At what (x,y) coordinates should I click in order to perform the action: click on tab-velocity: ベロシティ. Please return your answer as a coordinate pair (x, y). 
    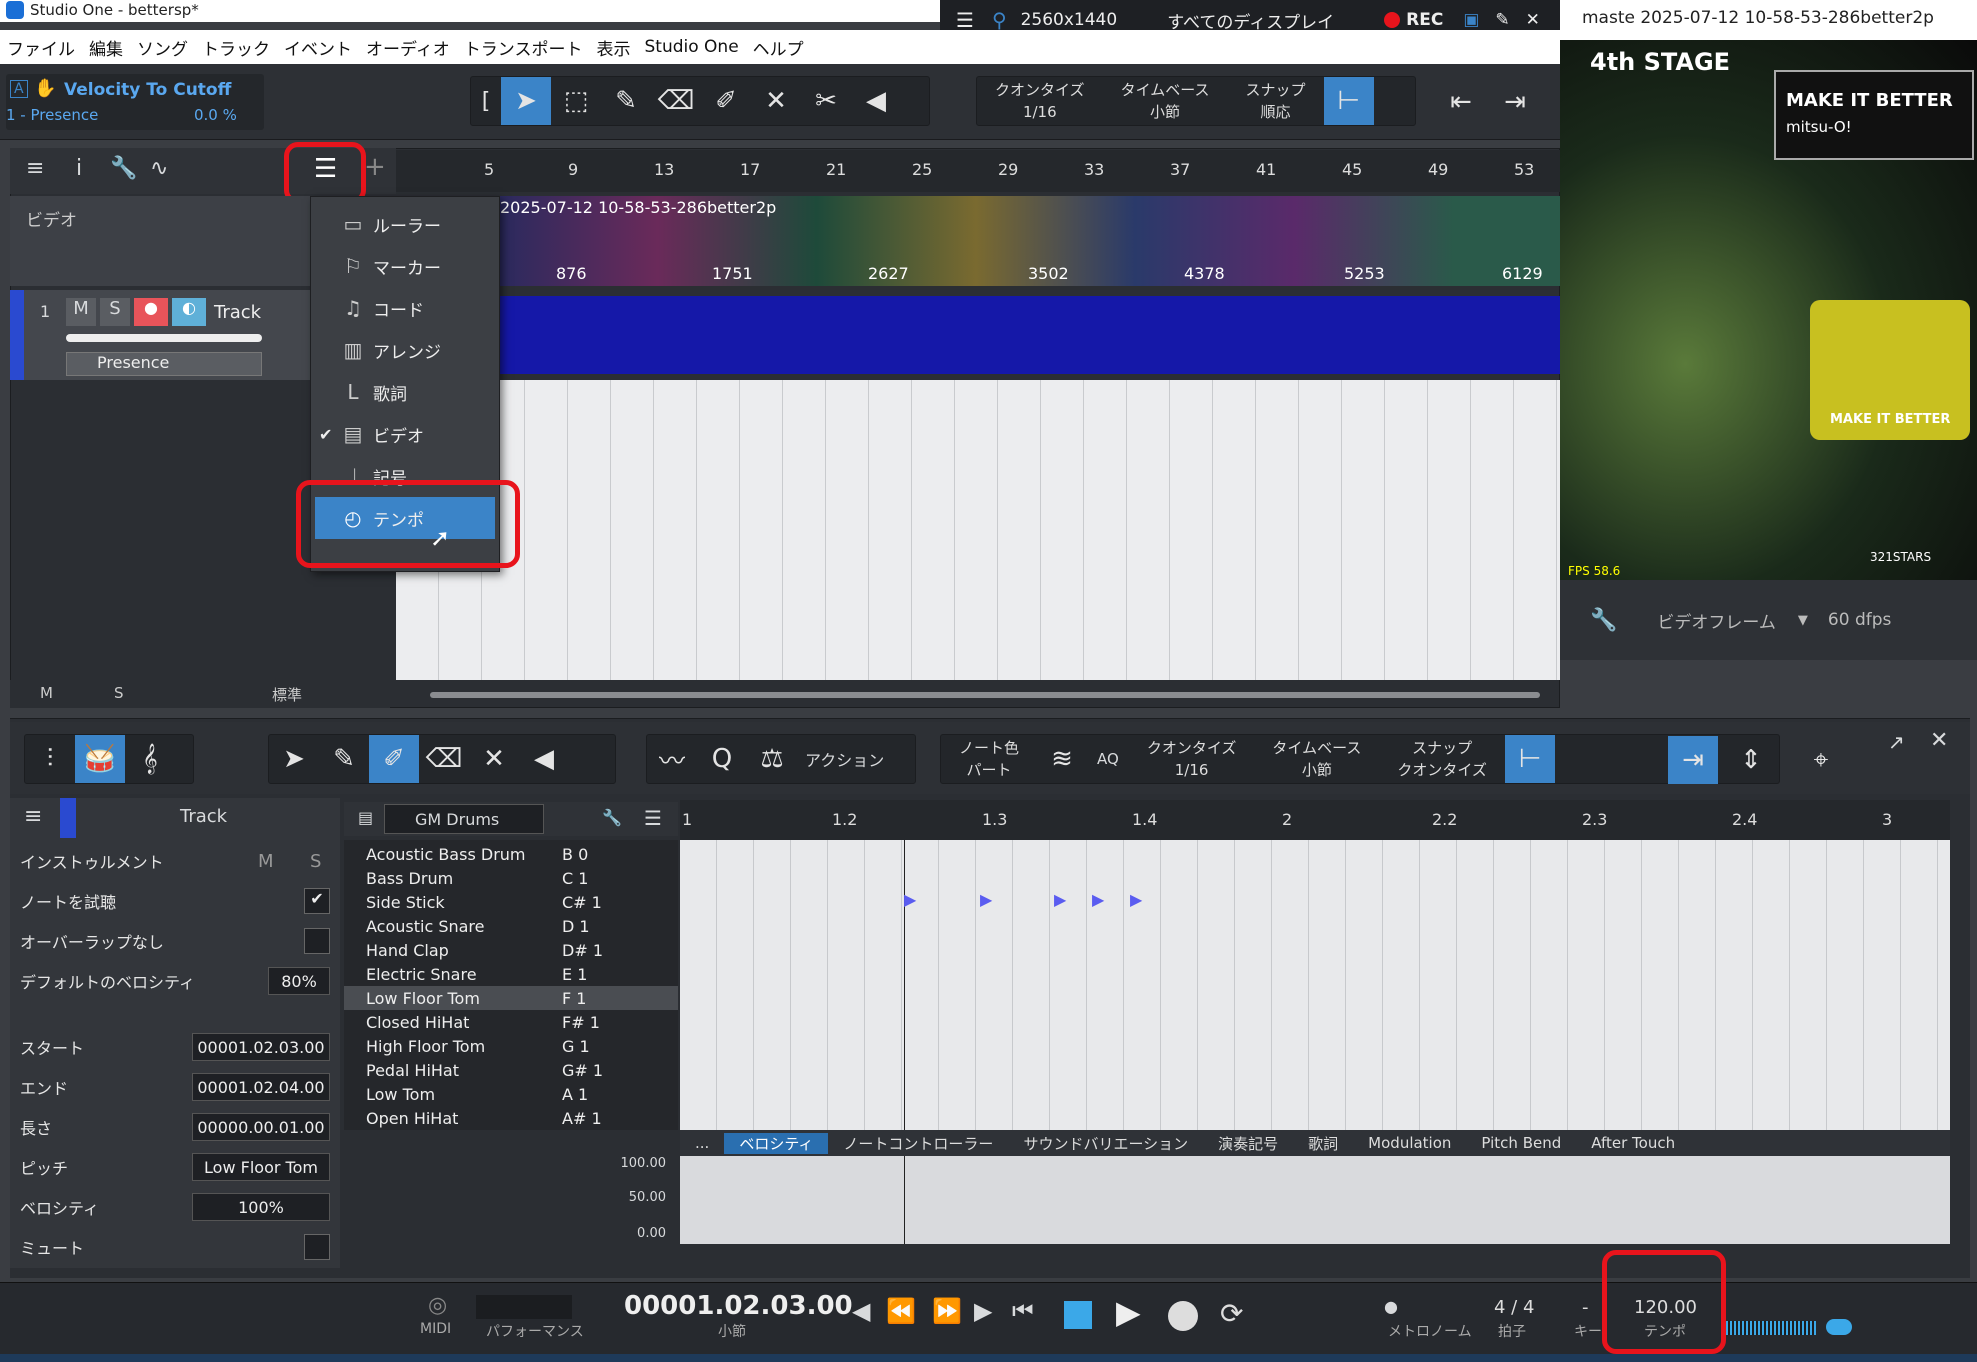
    Looking at the image, I should click on (776, 1143).